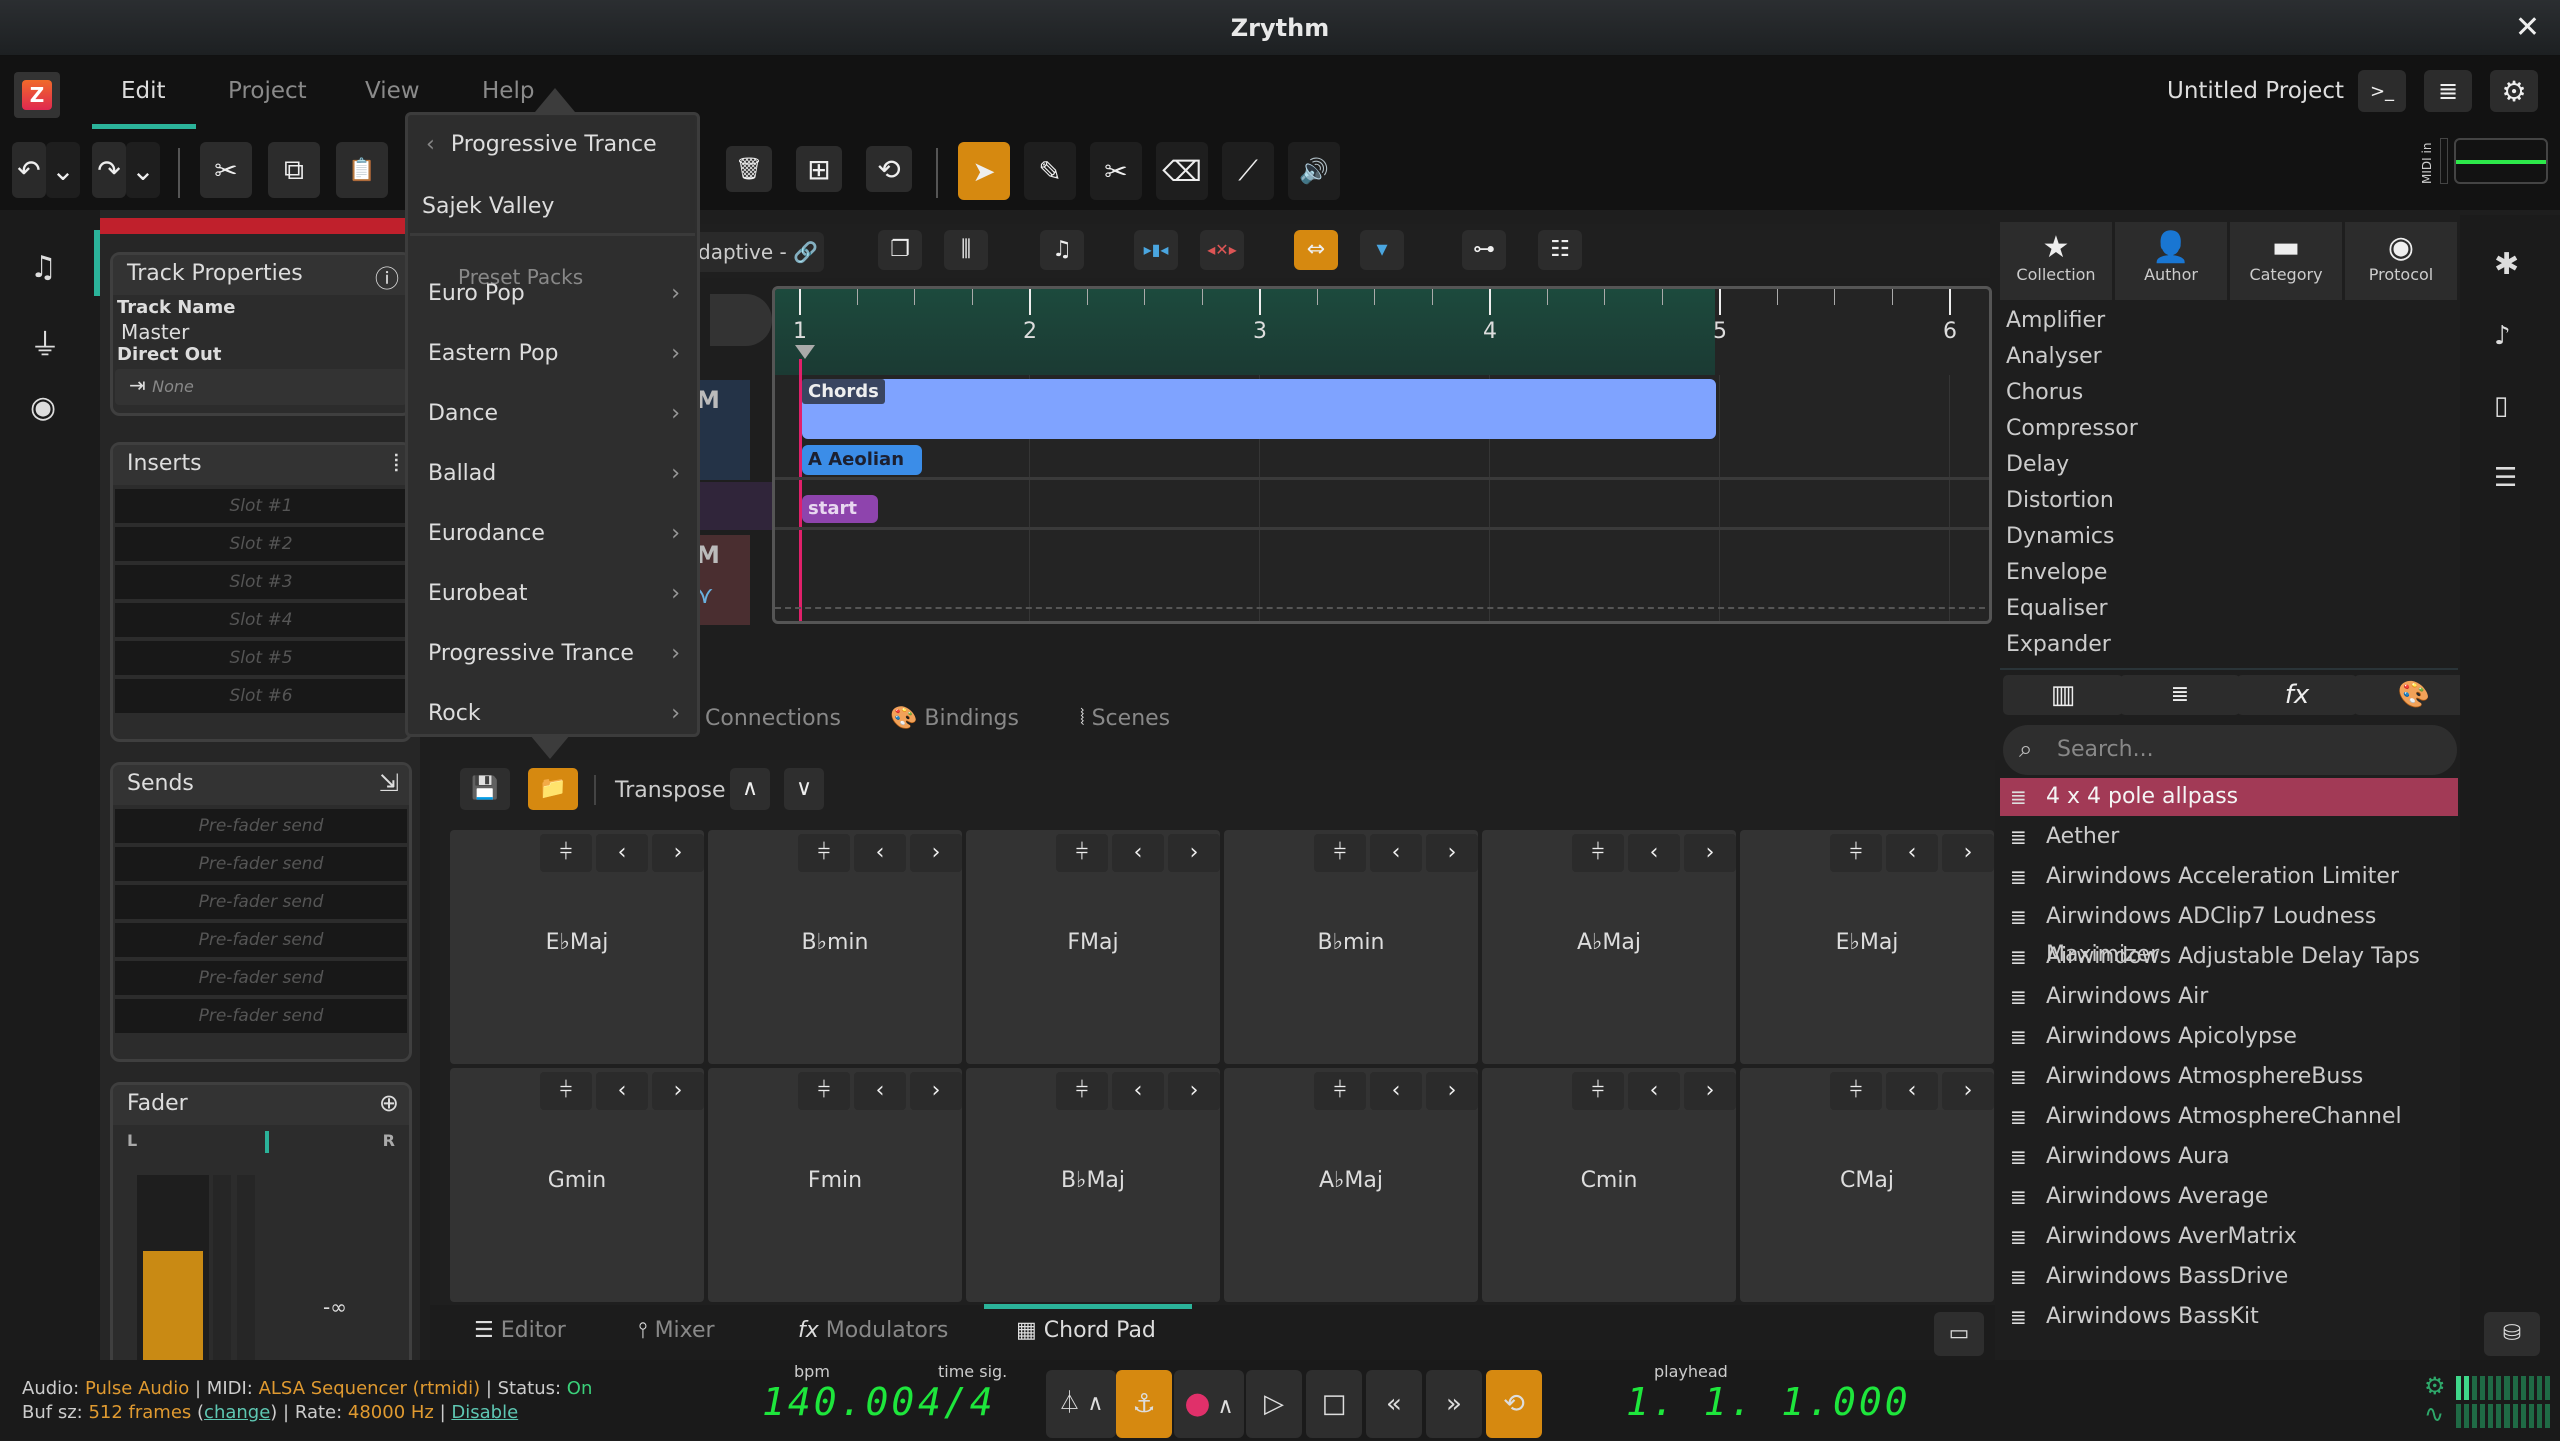  I want to click on redo-history-dropdown: ⌄, so click(143, 170).